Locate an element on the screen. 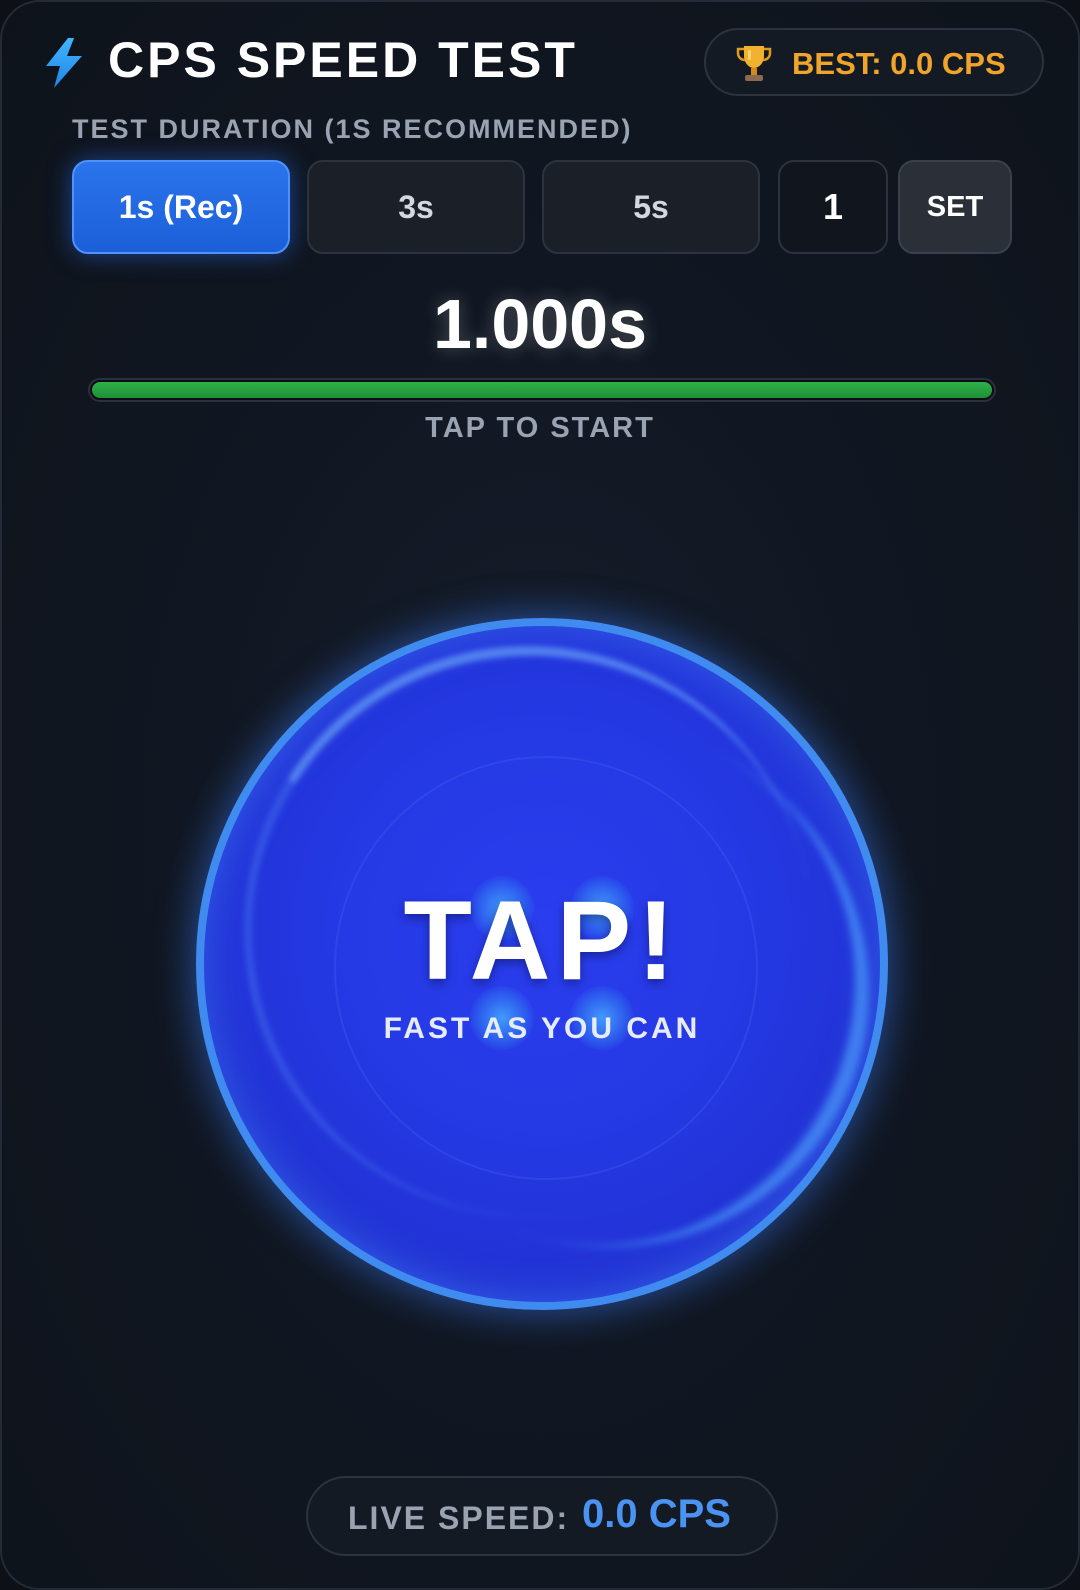 This screenshot has width=1080, height=1590. timer-progress-fill is located at coordinates (542, 390).